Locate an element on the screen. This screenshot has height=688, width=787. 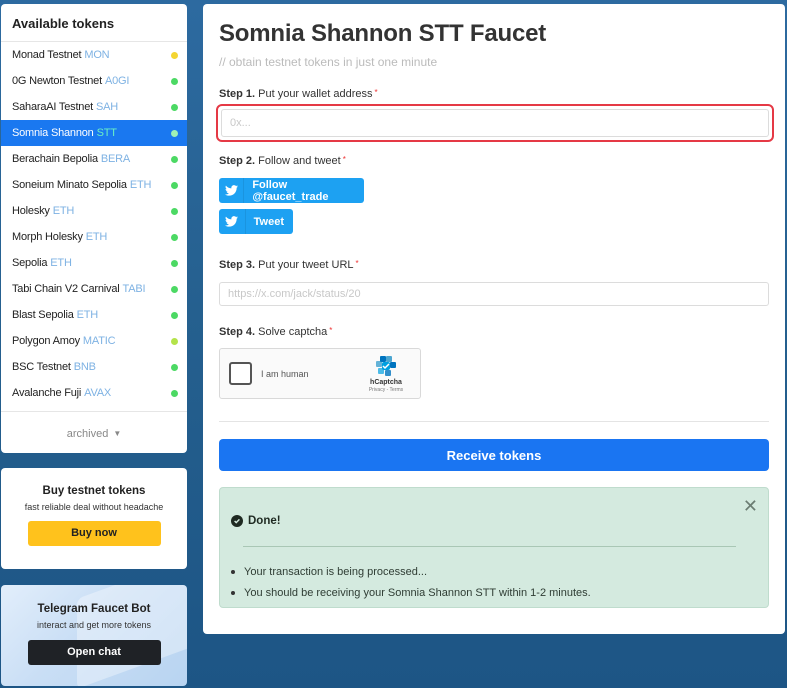
token-item: Sepolia ETH is located at coordinates (94, 263).